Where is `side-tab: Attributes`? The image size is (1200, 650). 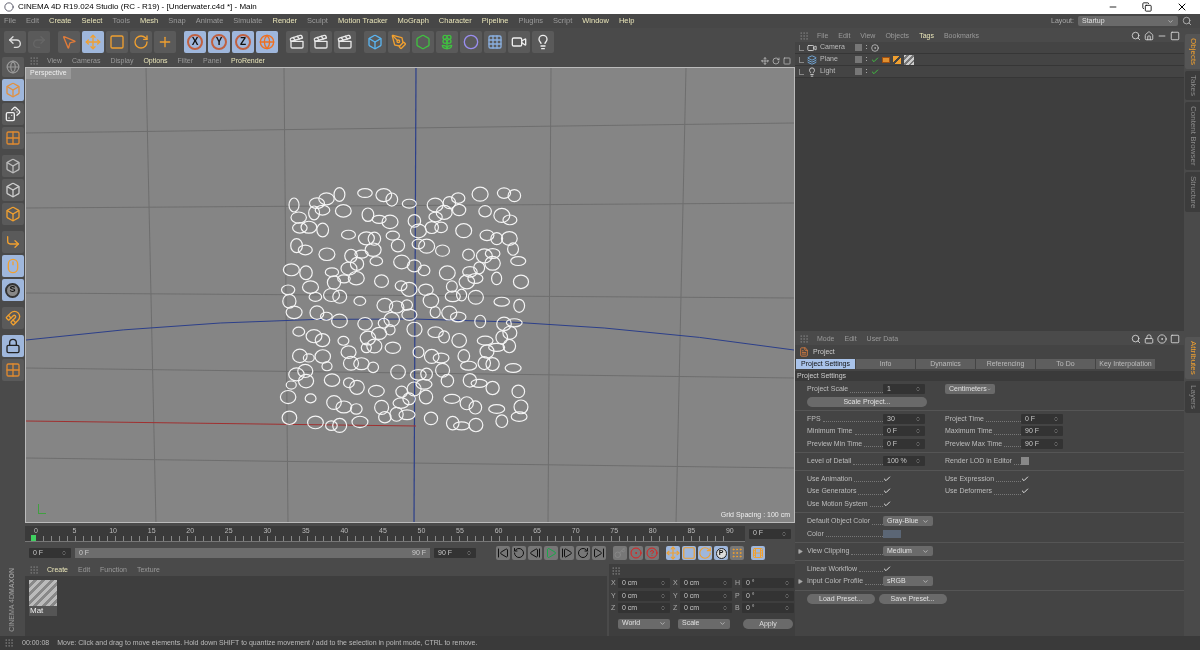
side-tab: Attributes is located at coordinates (1192, 358).